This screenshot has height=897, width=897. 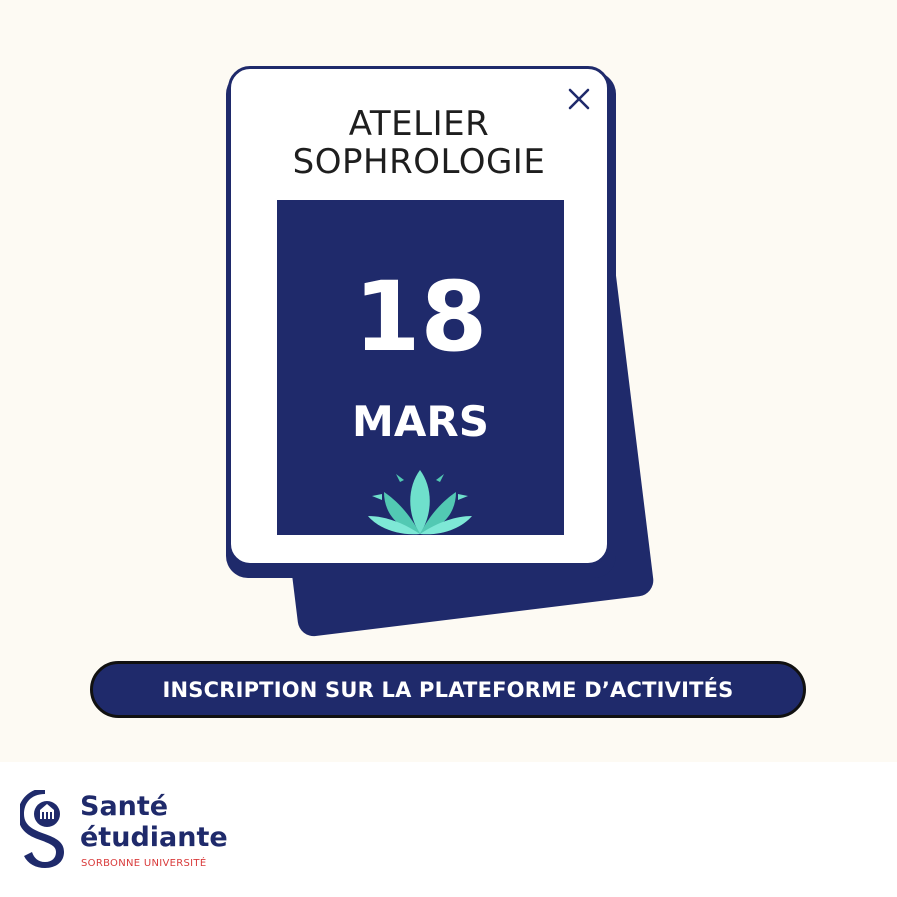 What do you see at coordinates (420, 421) in the screenshot?
I see `event-month: MARS` at bounding box center [420, 421].